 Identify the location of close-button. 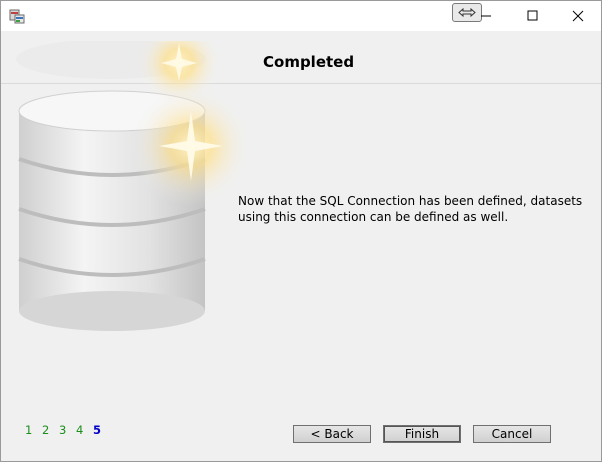
(578, 16).